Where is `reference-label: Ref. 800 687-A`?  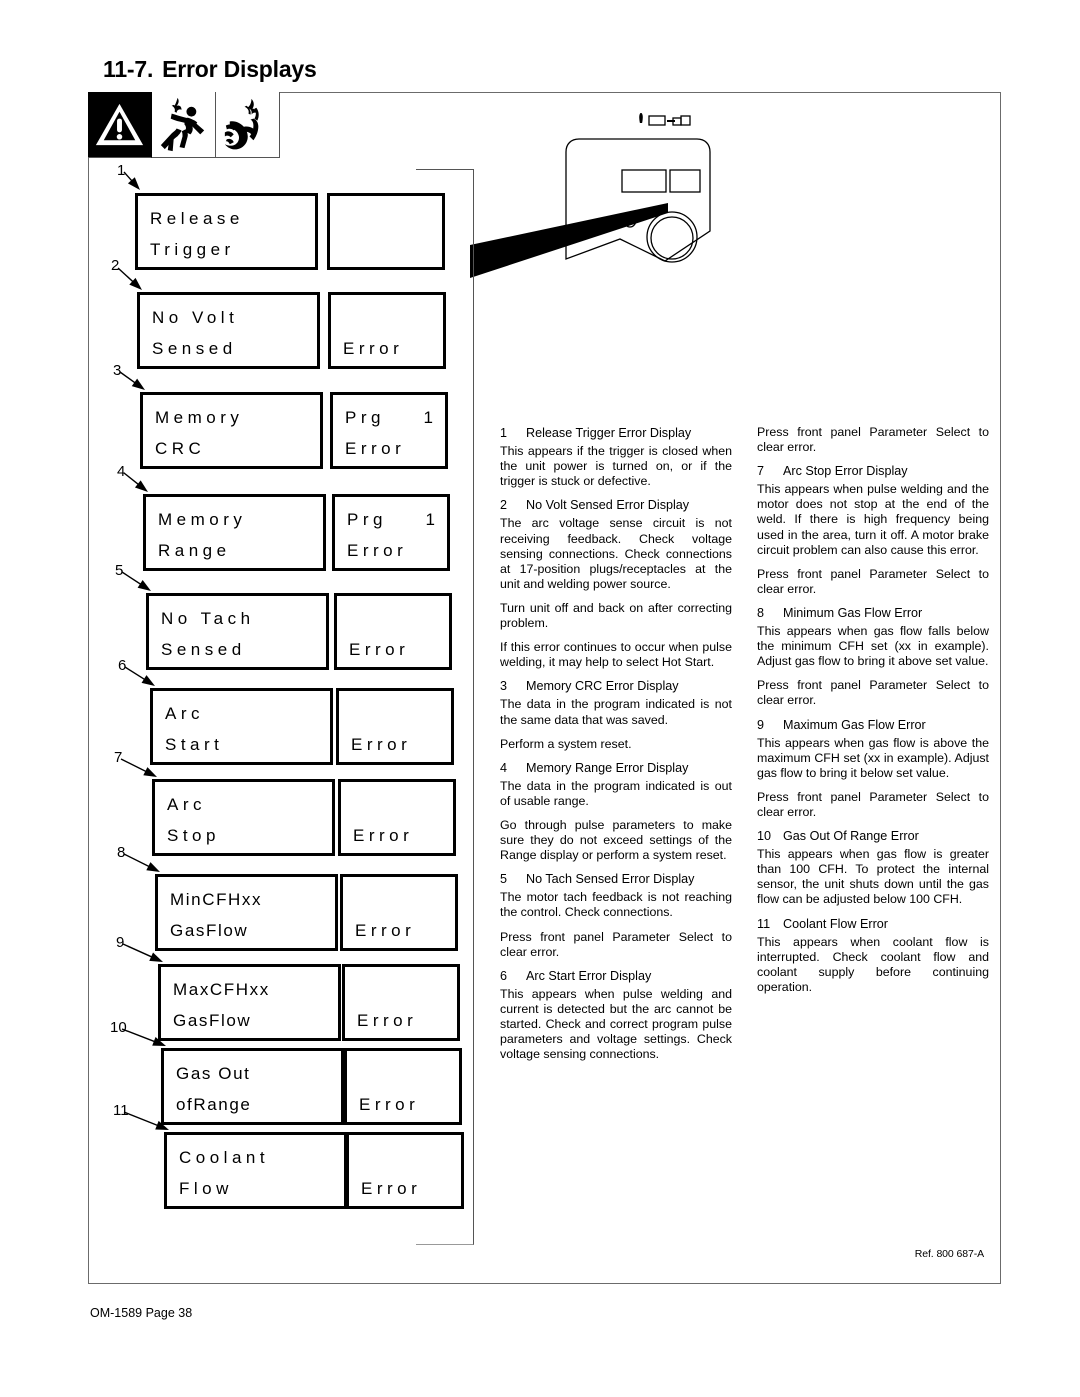
reference-label: Ref. 800 687-A is located at coordinates (949, 1254).